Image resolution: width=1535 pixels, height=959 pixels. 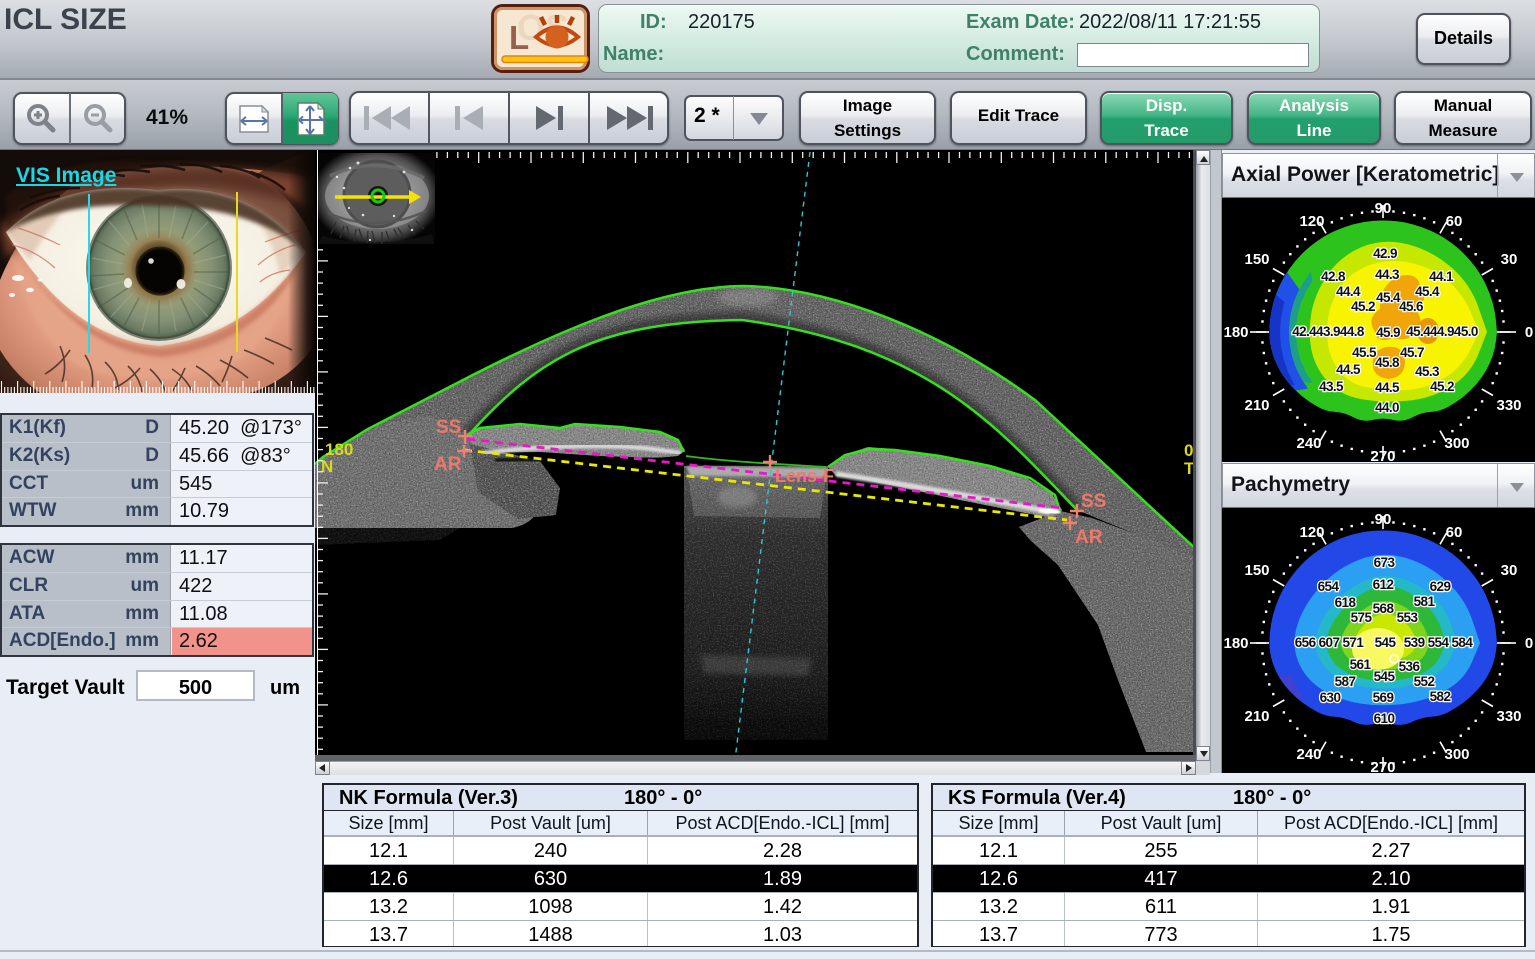 I want to click on svg-text: 568, so click(x=1384, y=608).